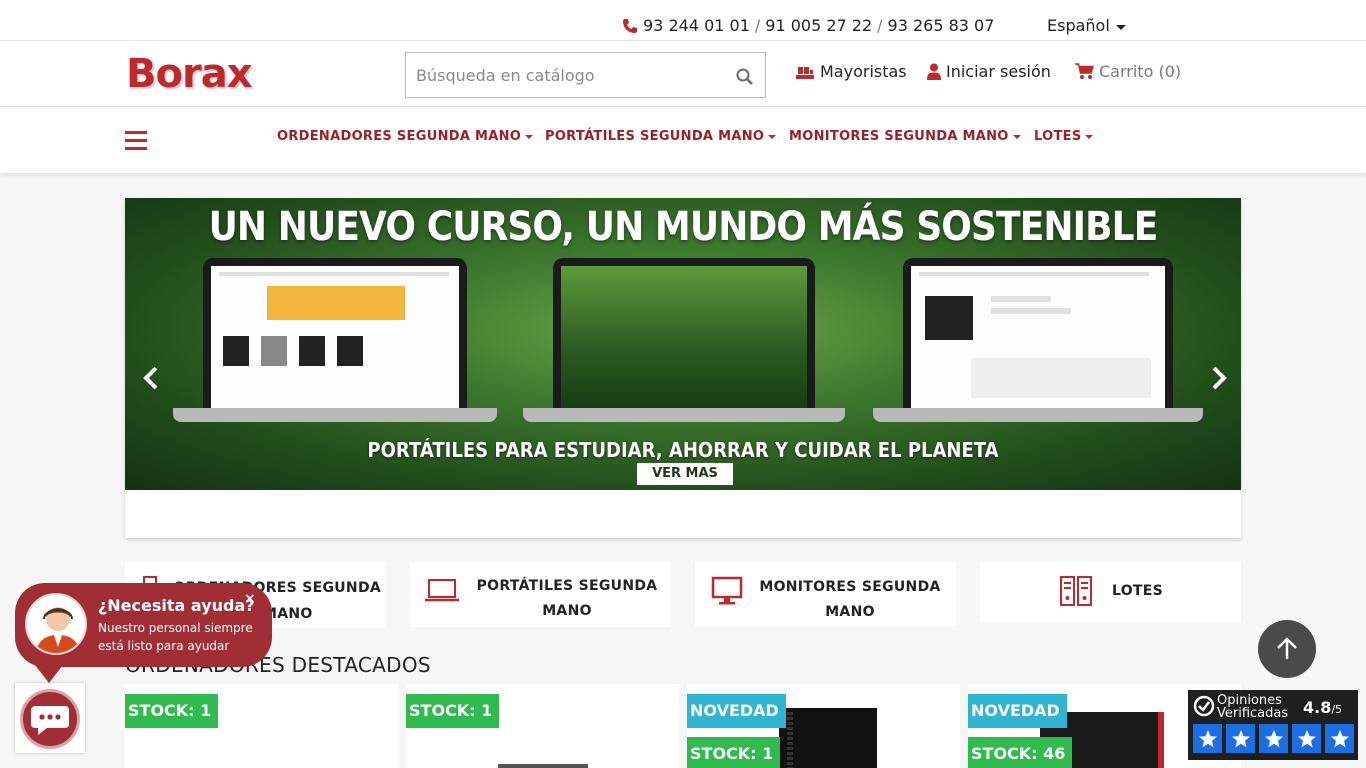 The image size is (1366, 768). I want to click on cart-link: Carrito (0), so click(1128, 71).